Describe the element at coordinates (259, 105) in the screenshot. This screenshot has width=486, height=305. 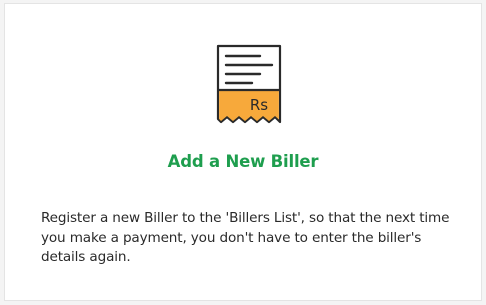
I see `currency-symbol: Rs` at that location.